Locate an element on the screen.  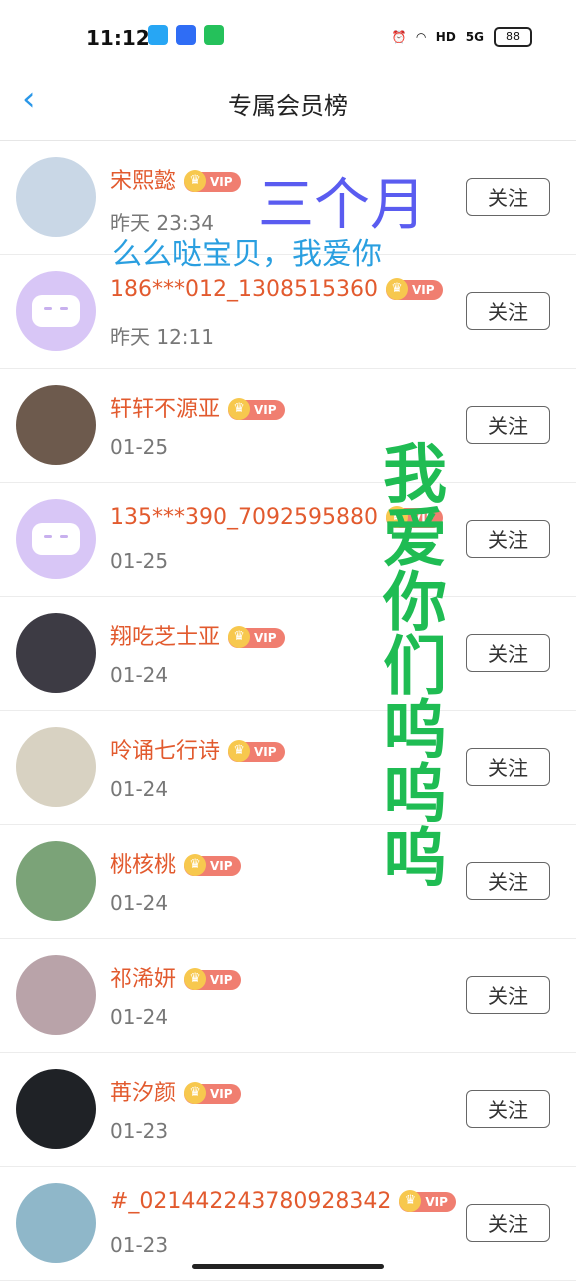
member-name: #_021442243780928342 ♛ VIP is located at coordinates (283, 1201).